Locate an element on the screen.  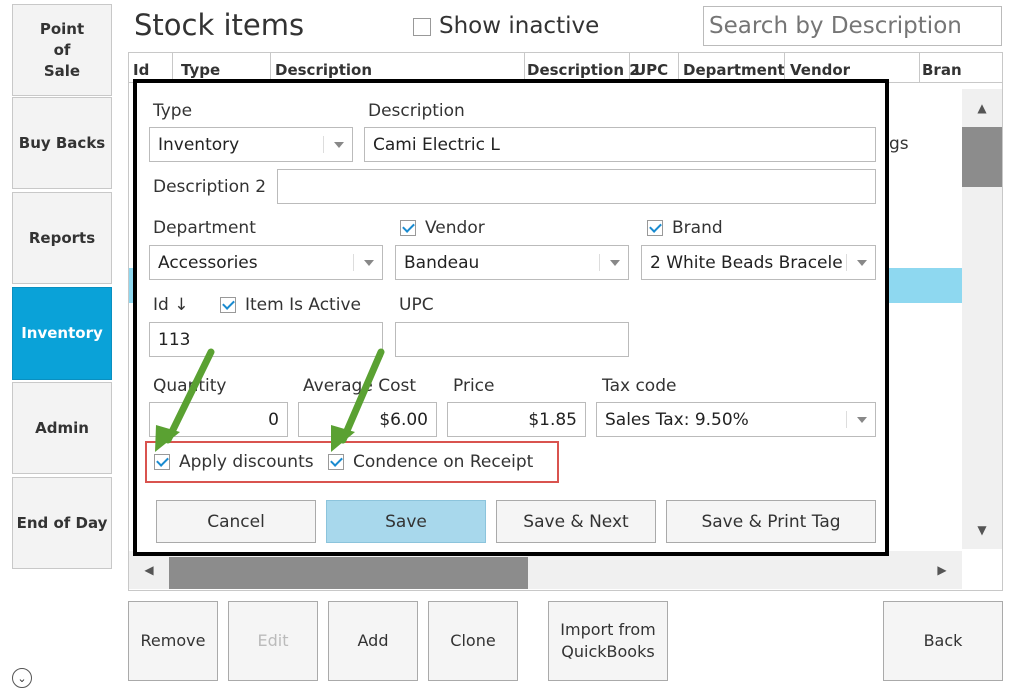
scroll-down-arrow-icon: ▼ is located at coordinates (982, 530).